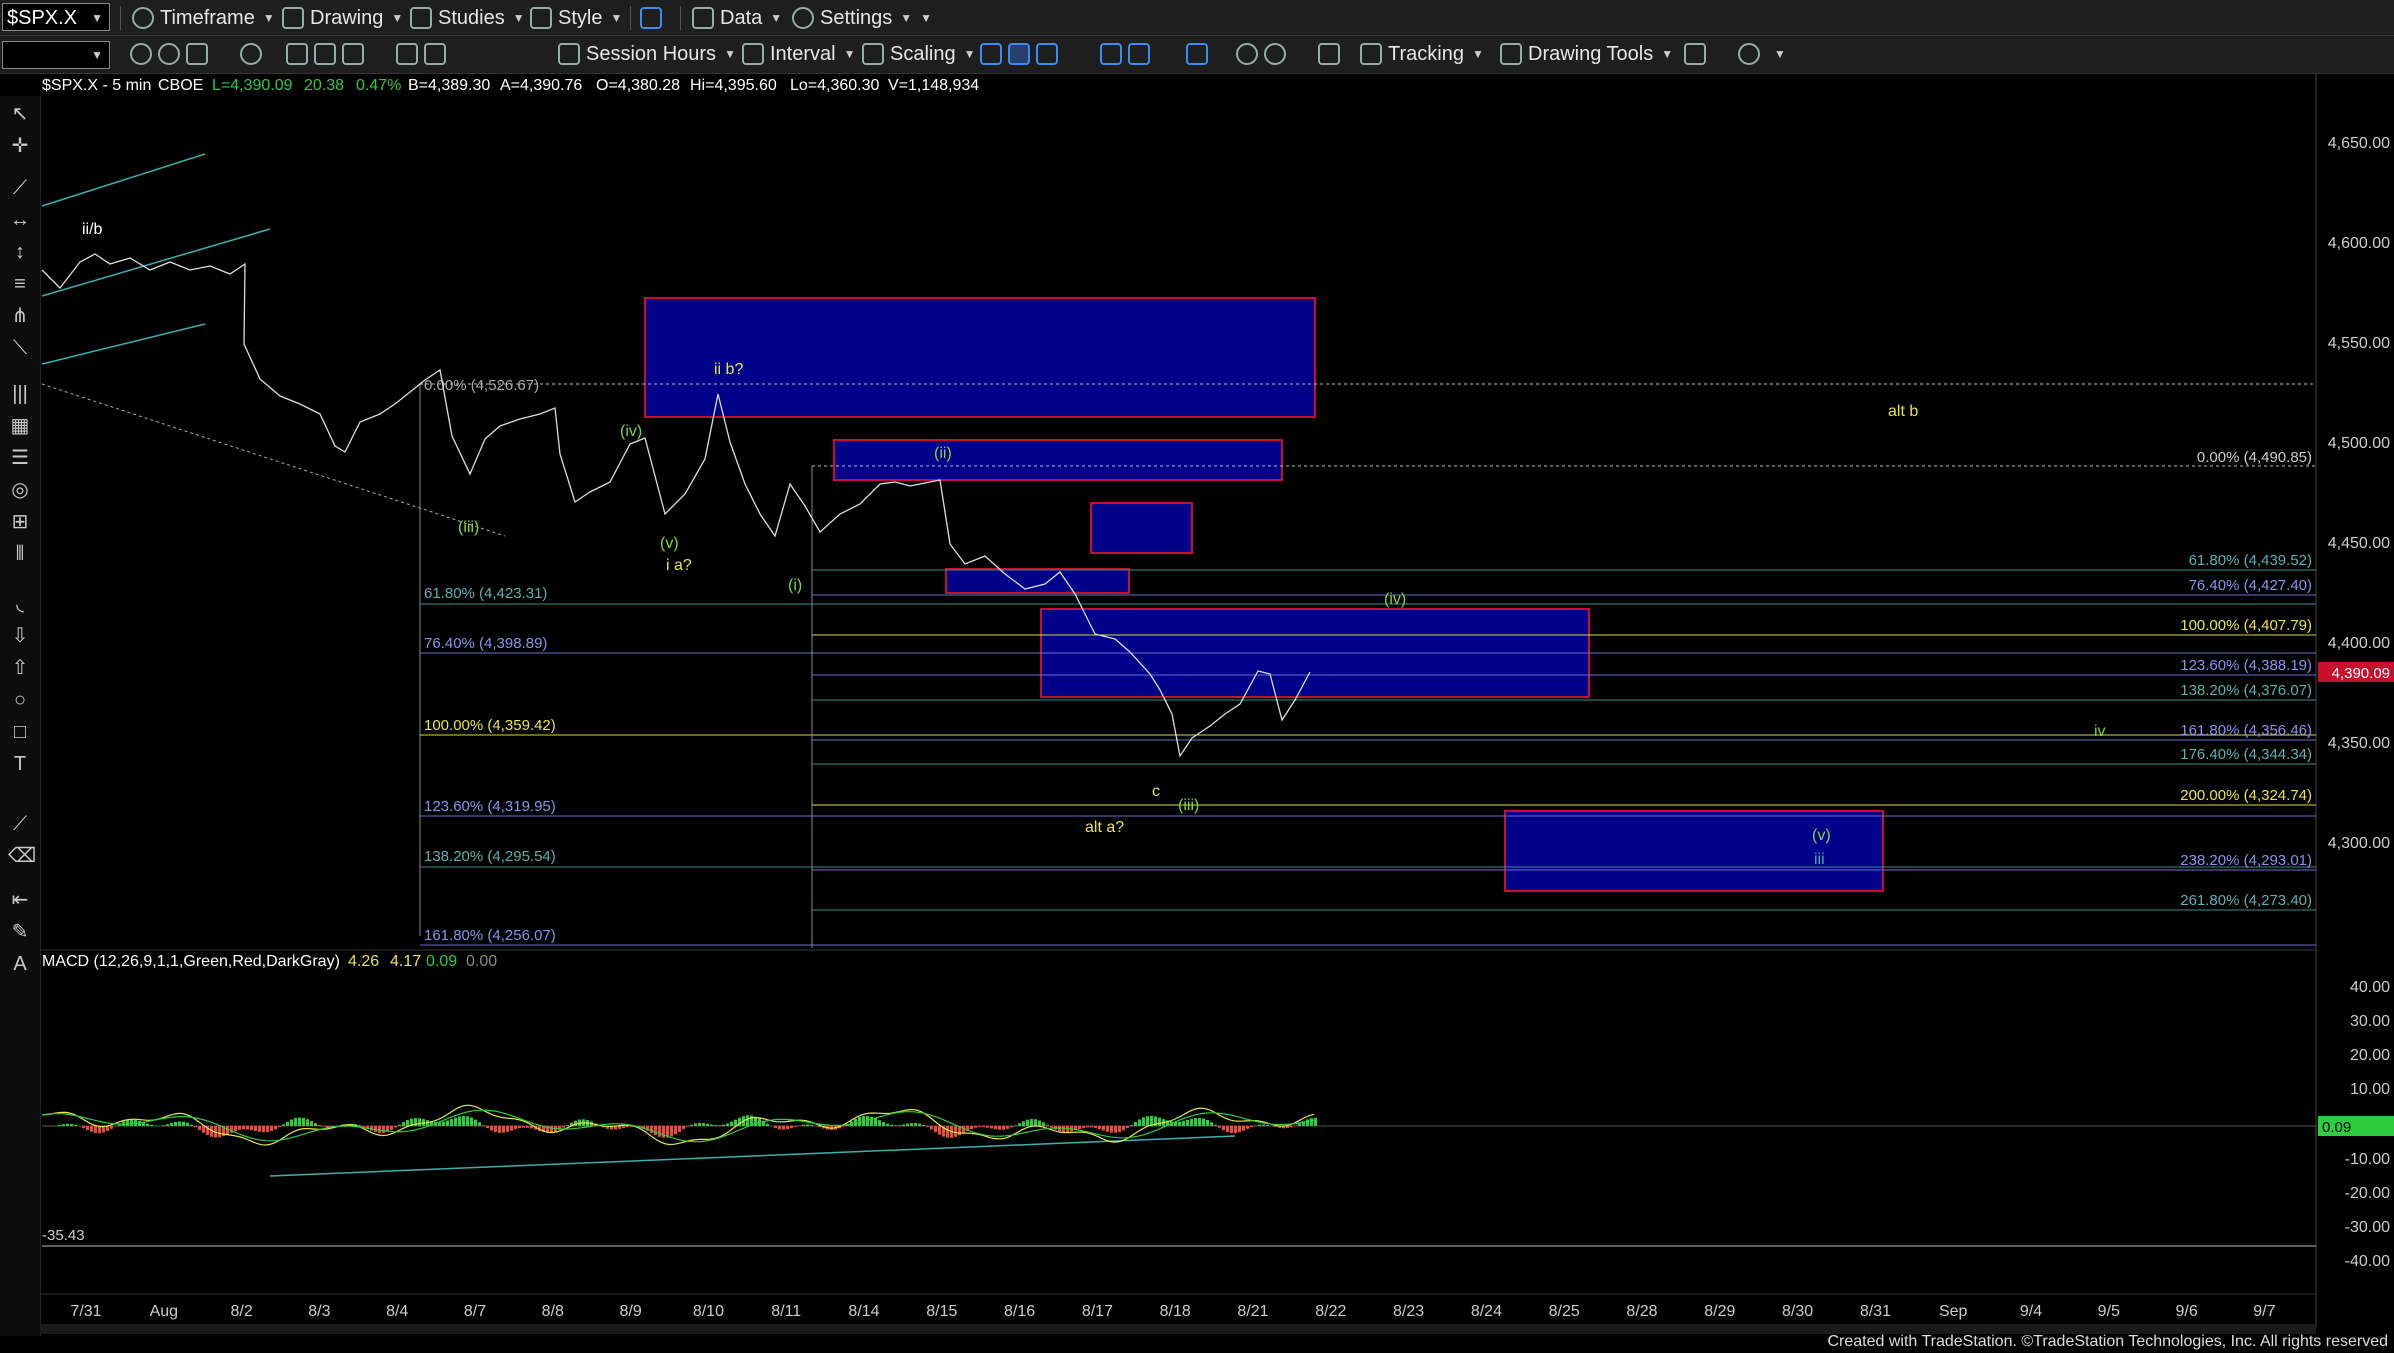 The width and height of the screenshot is (2394, 1353). I want to click on studies-label: Studies, so click(471, 17).